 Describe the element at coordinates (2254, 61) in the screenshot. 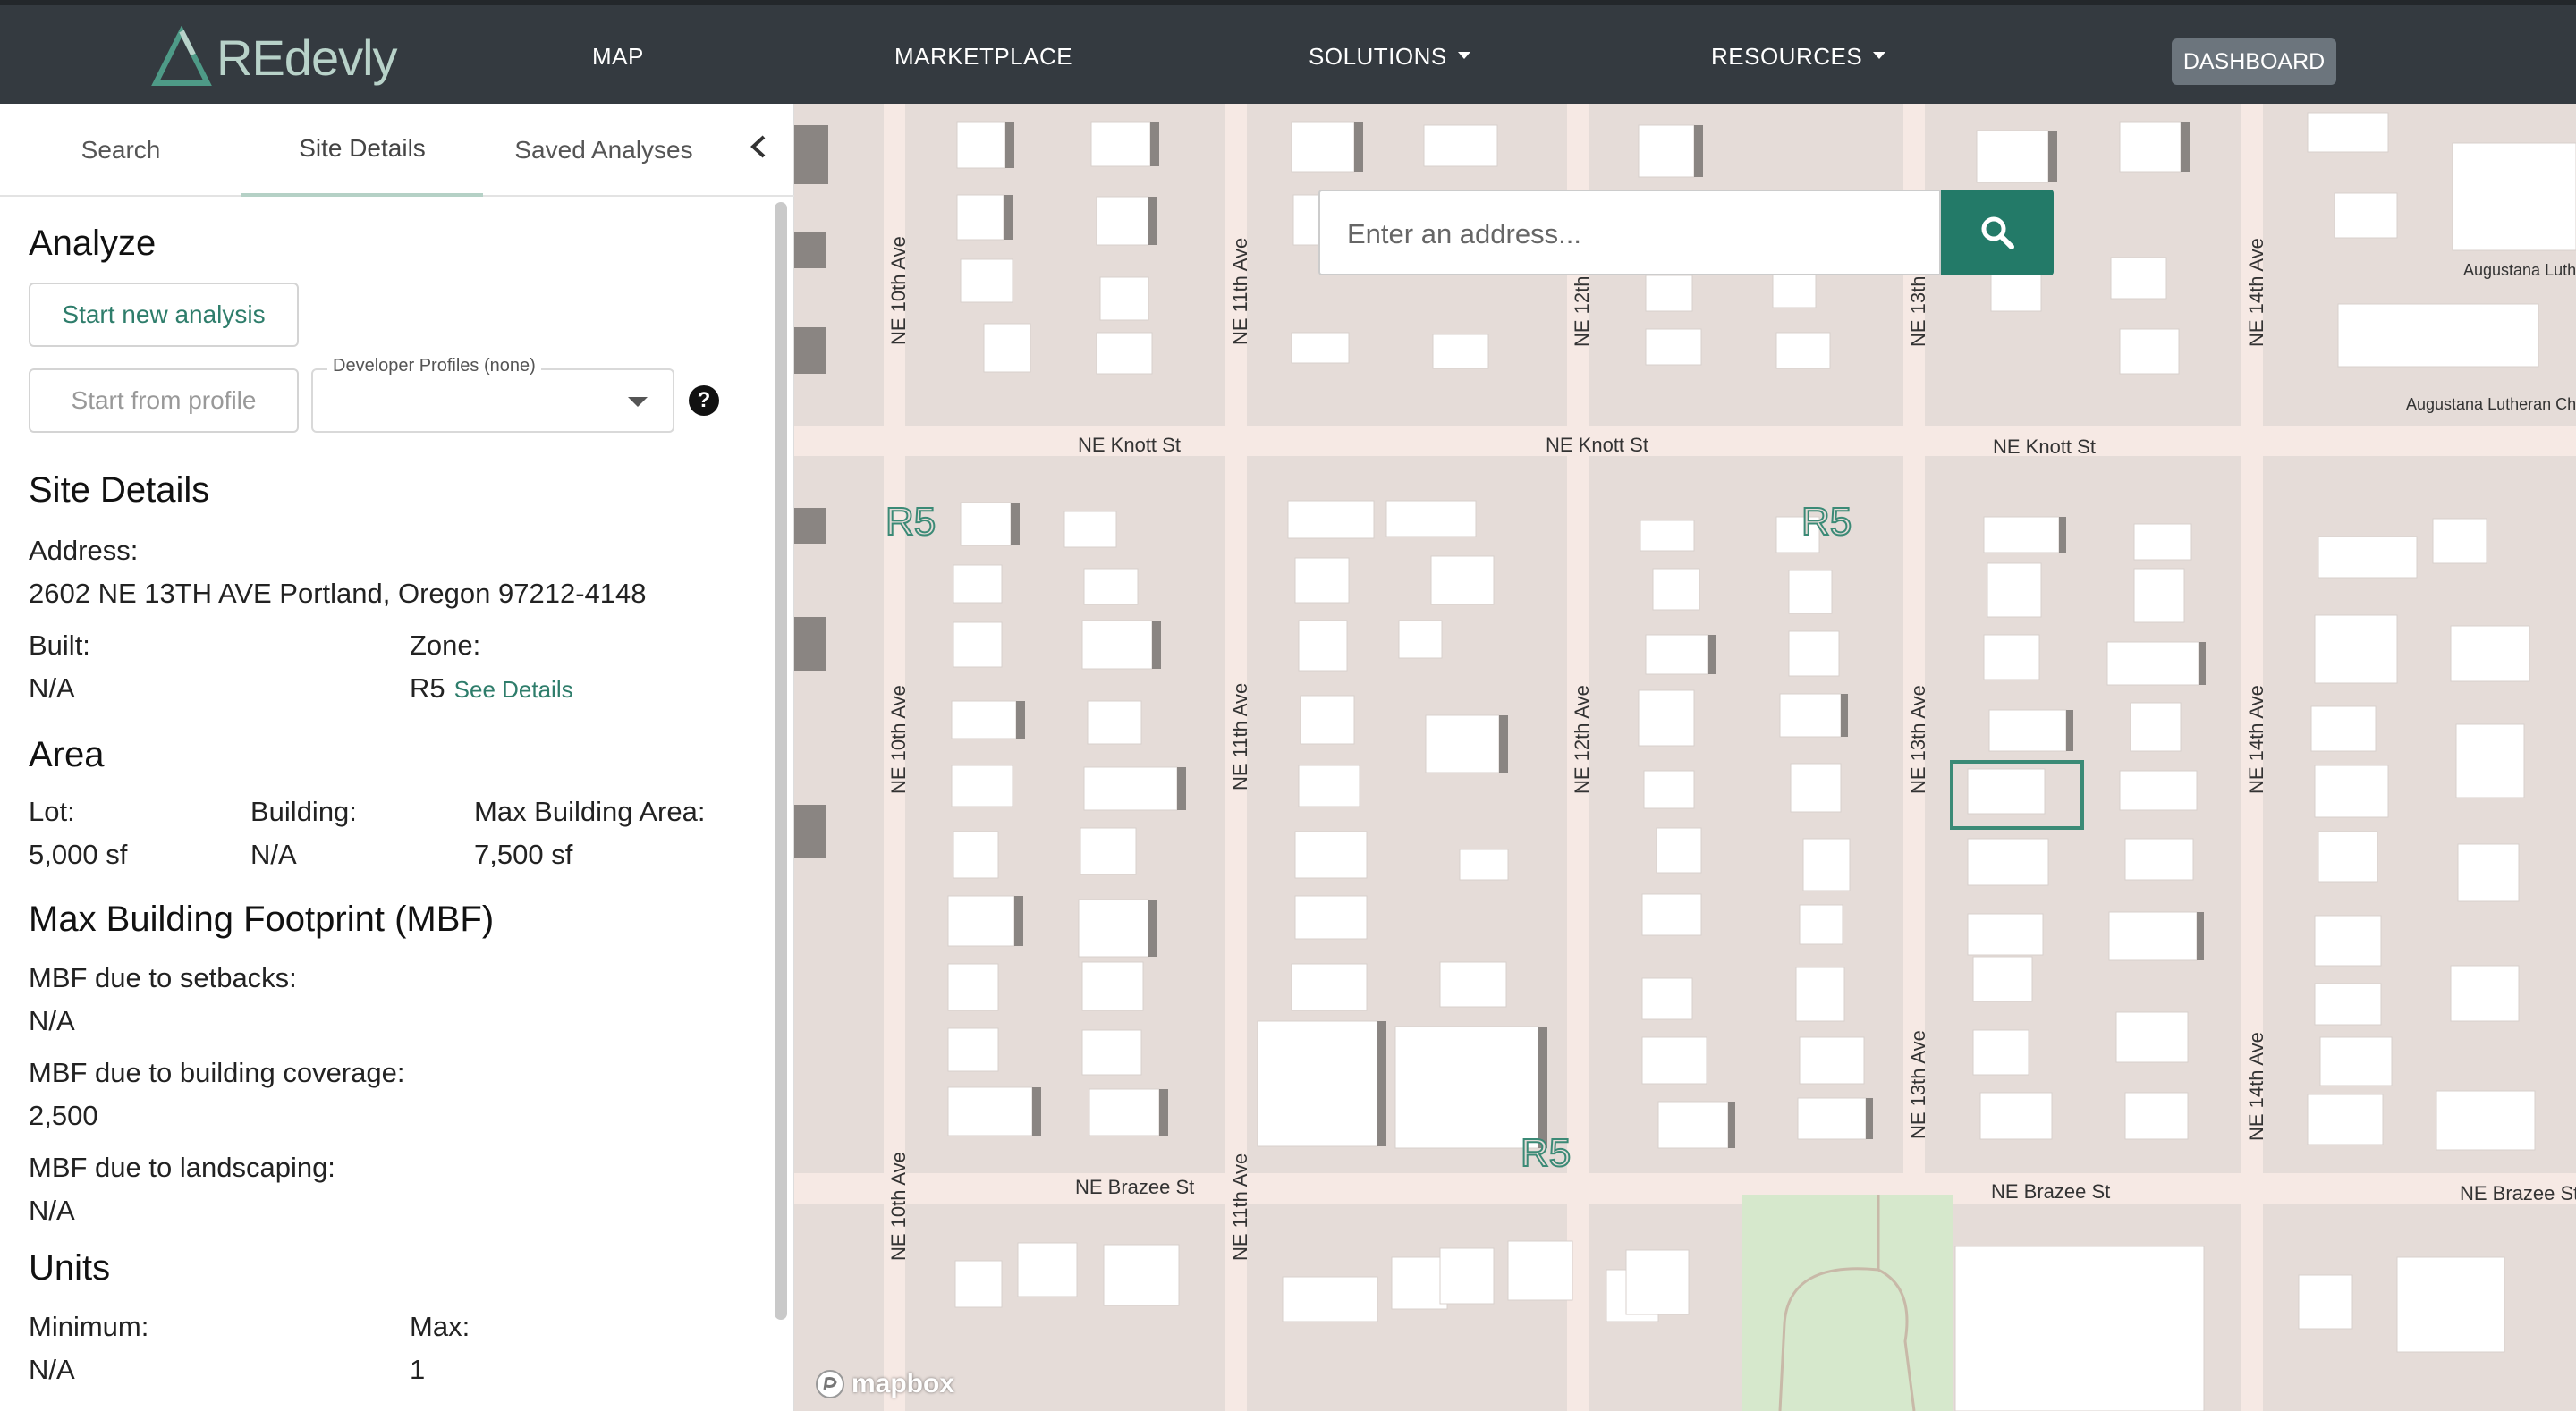

I see `dashboard-button: DASHBOARD` at that location.